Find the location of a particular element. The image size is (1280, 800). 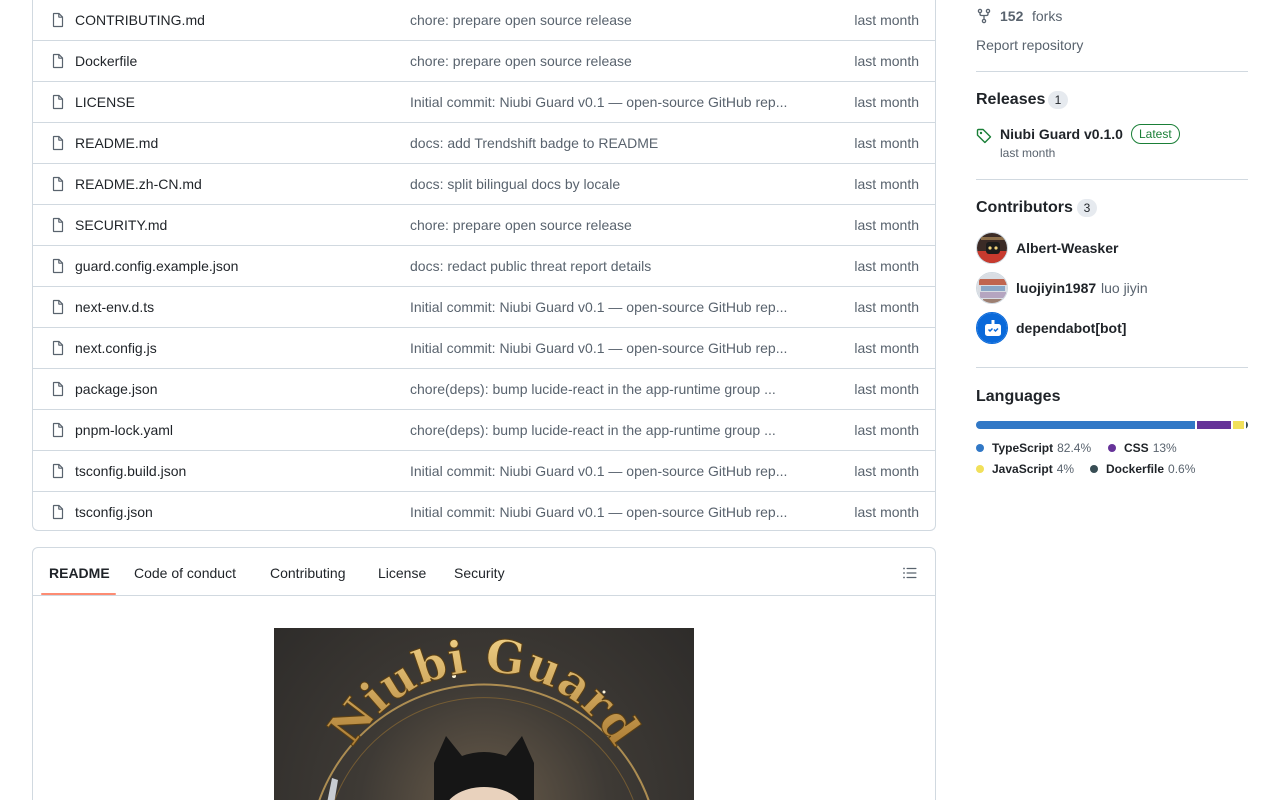

contributors-heading: Contributors is located at coordinates (1024, 208).